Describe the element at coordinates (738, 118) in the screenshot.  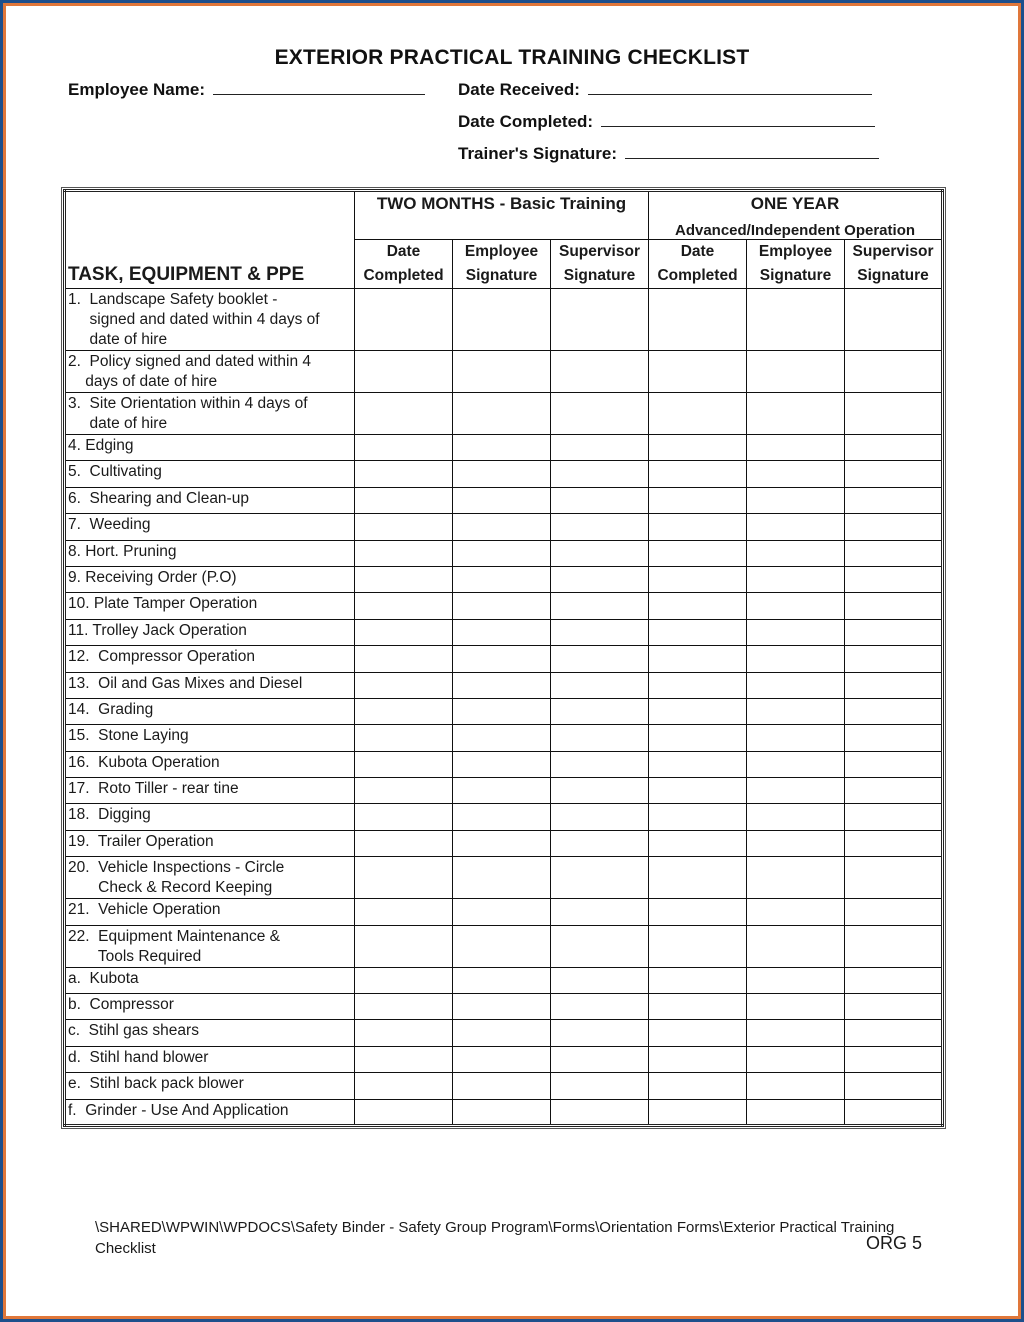
I see `date-completed-input` at that location.